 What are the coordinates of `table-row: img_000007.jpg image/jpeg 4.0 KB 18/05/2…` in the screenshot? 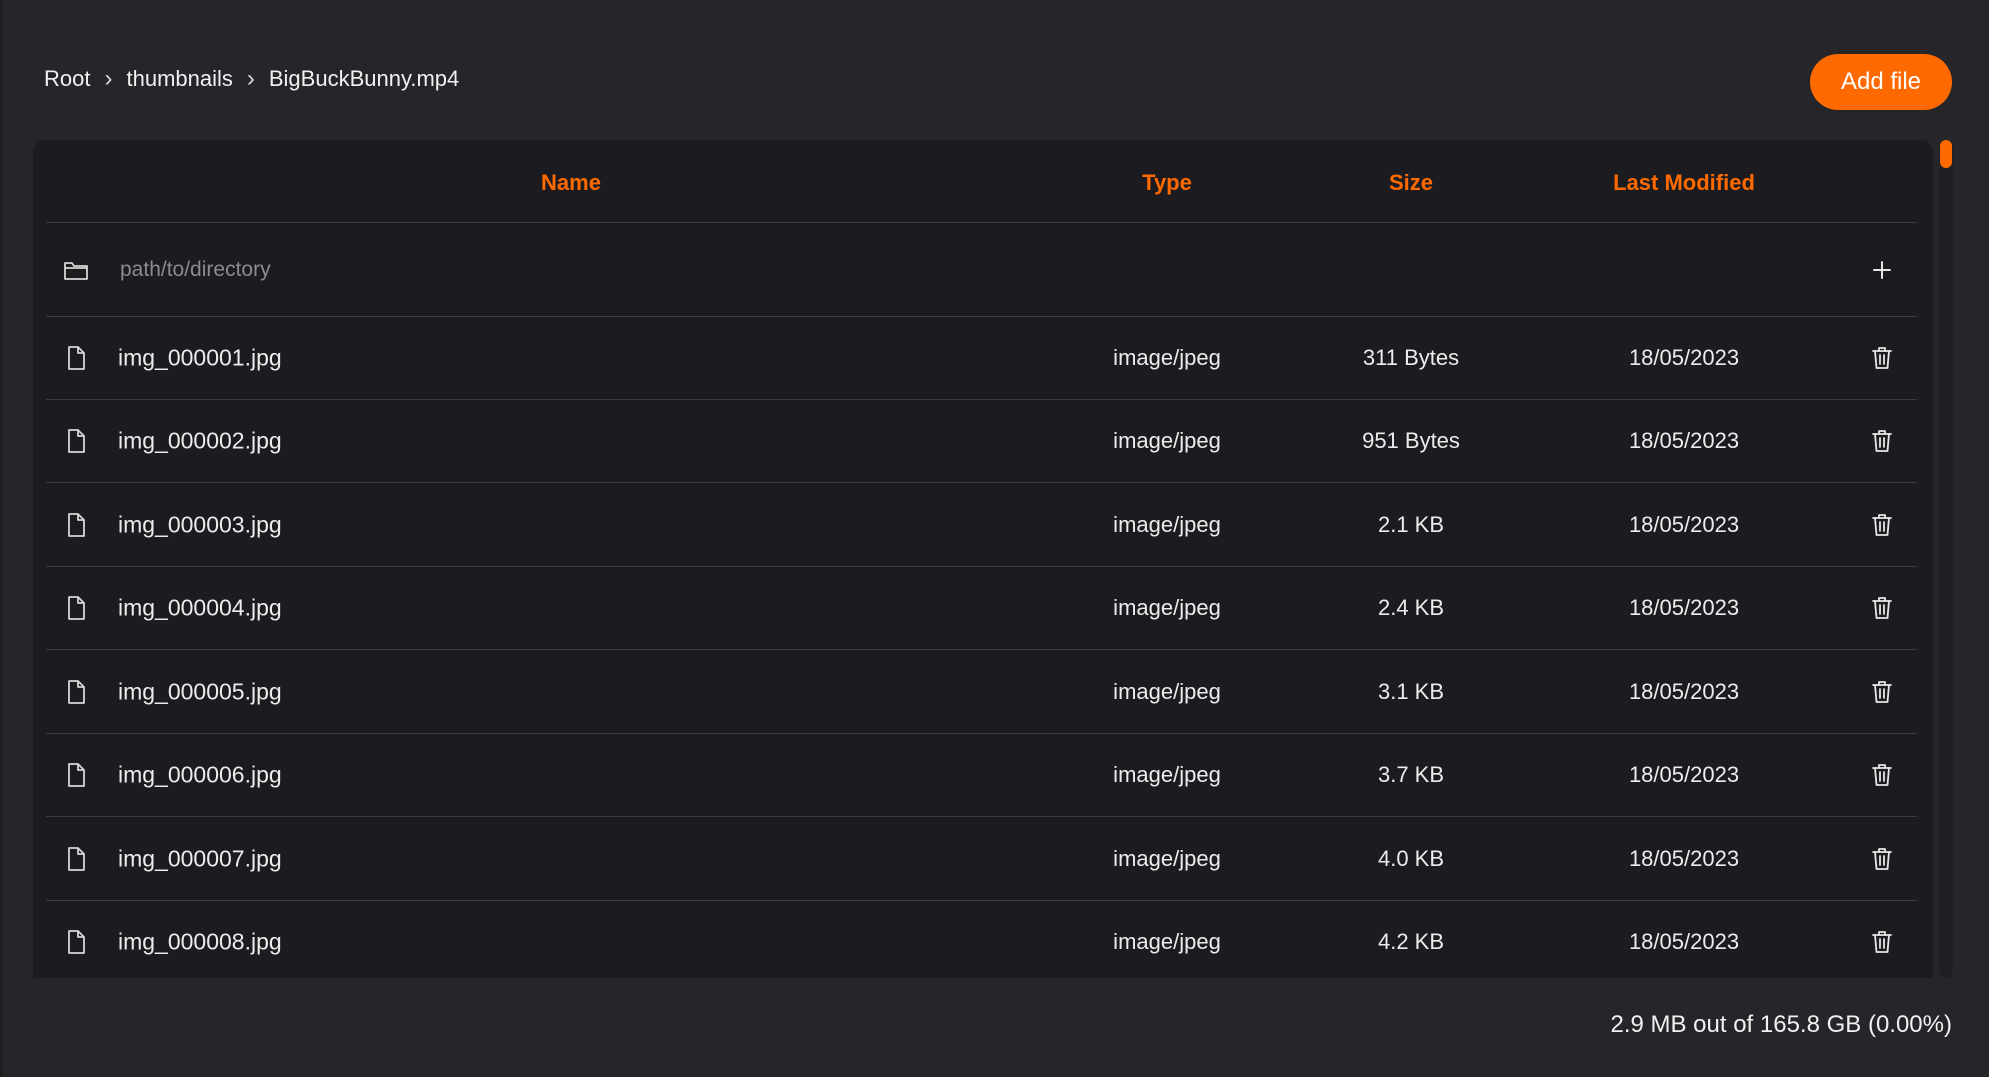 It's located at (981, 858).